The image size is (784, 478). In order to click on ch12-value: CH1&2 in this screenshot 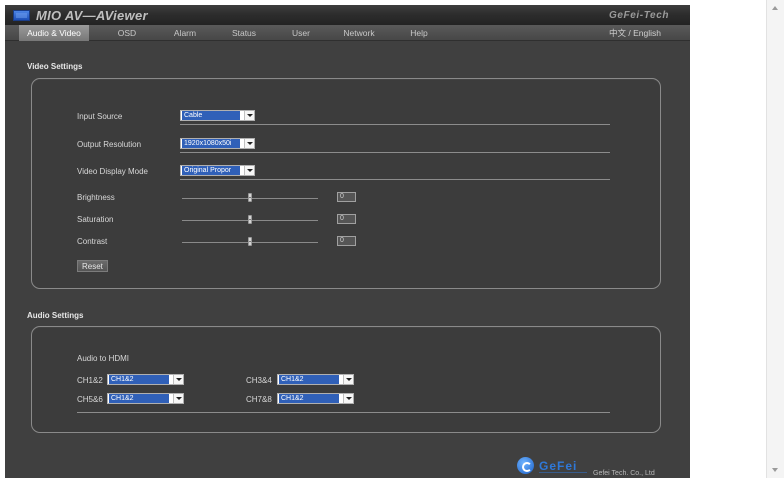, I will do `click(139, 379)`.